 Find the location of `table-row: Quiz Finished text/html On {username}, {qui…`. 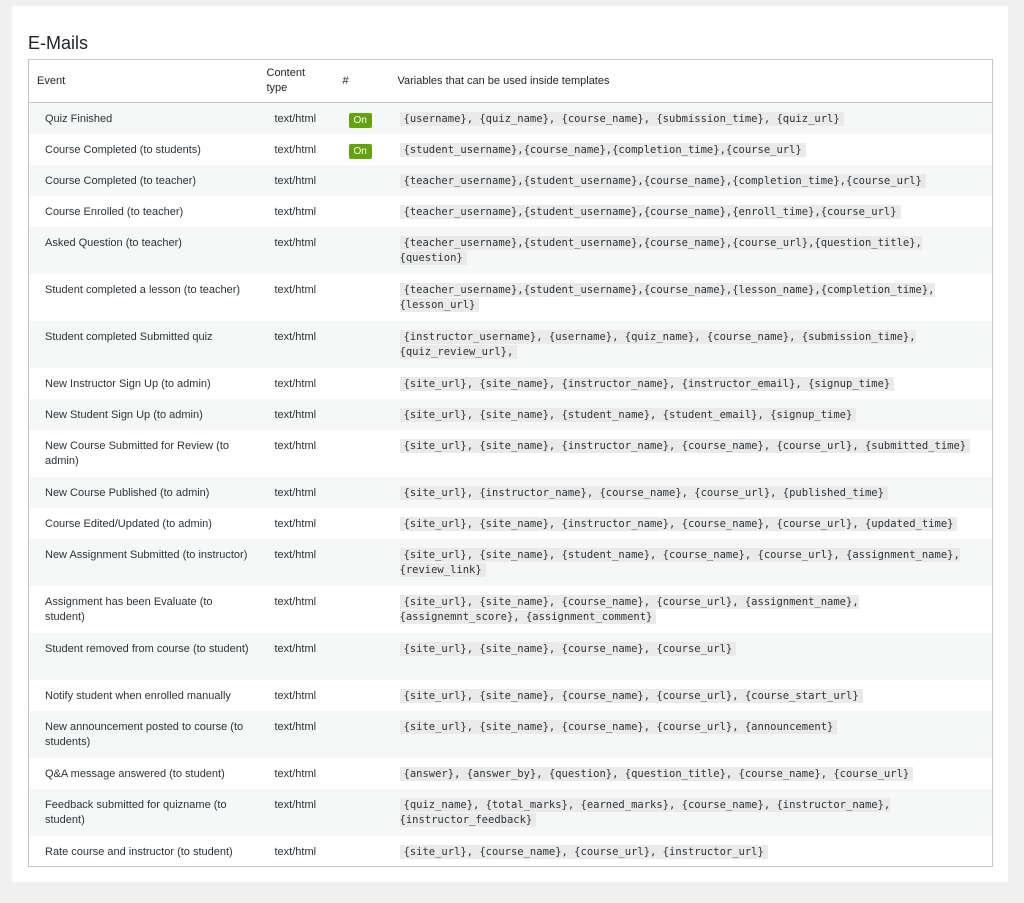

table-row: Quiz Finished text/html On {username}, {qui… is located at coordinates (510, 118).